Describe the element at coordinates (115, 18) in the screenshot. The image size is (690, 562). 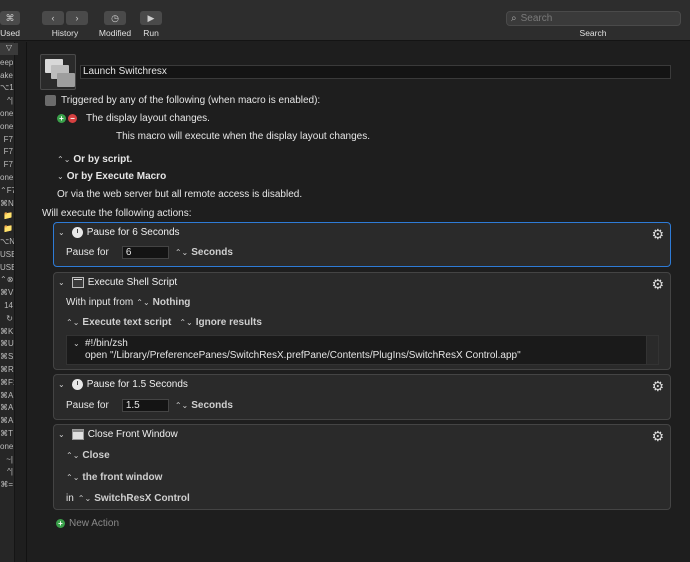
I see `modified-button: ◷` at that location.